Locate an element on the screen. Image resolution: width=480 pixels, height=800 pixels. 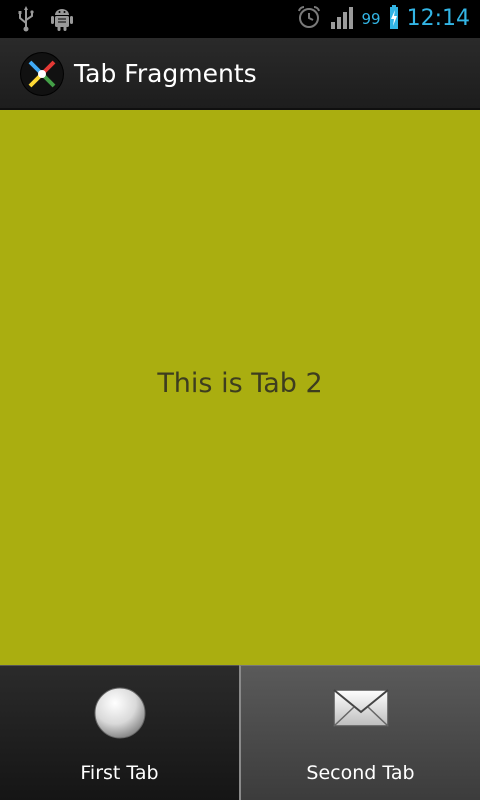
battery-charging-icon is located at coordinates (394, 19).